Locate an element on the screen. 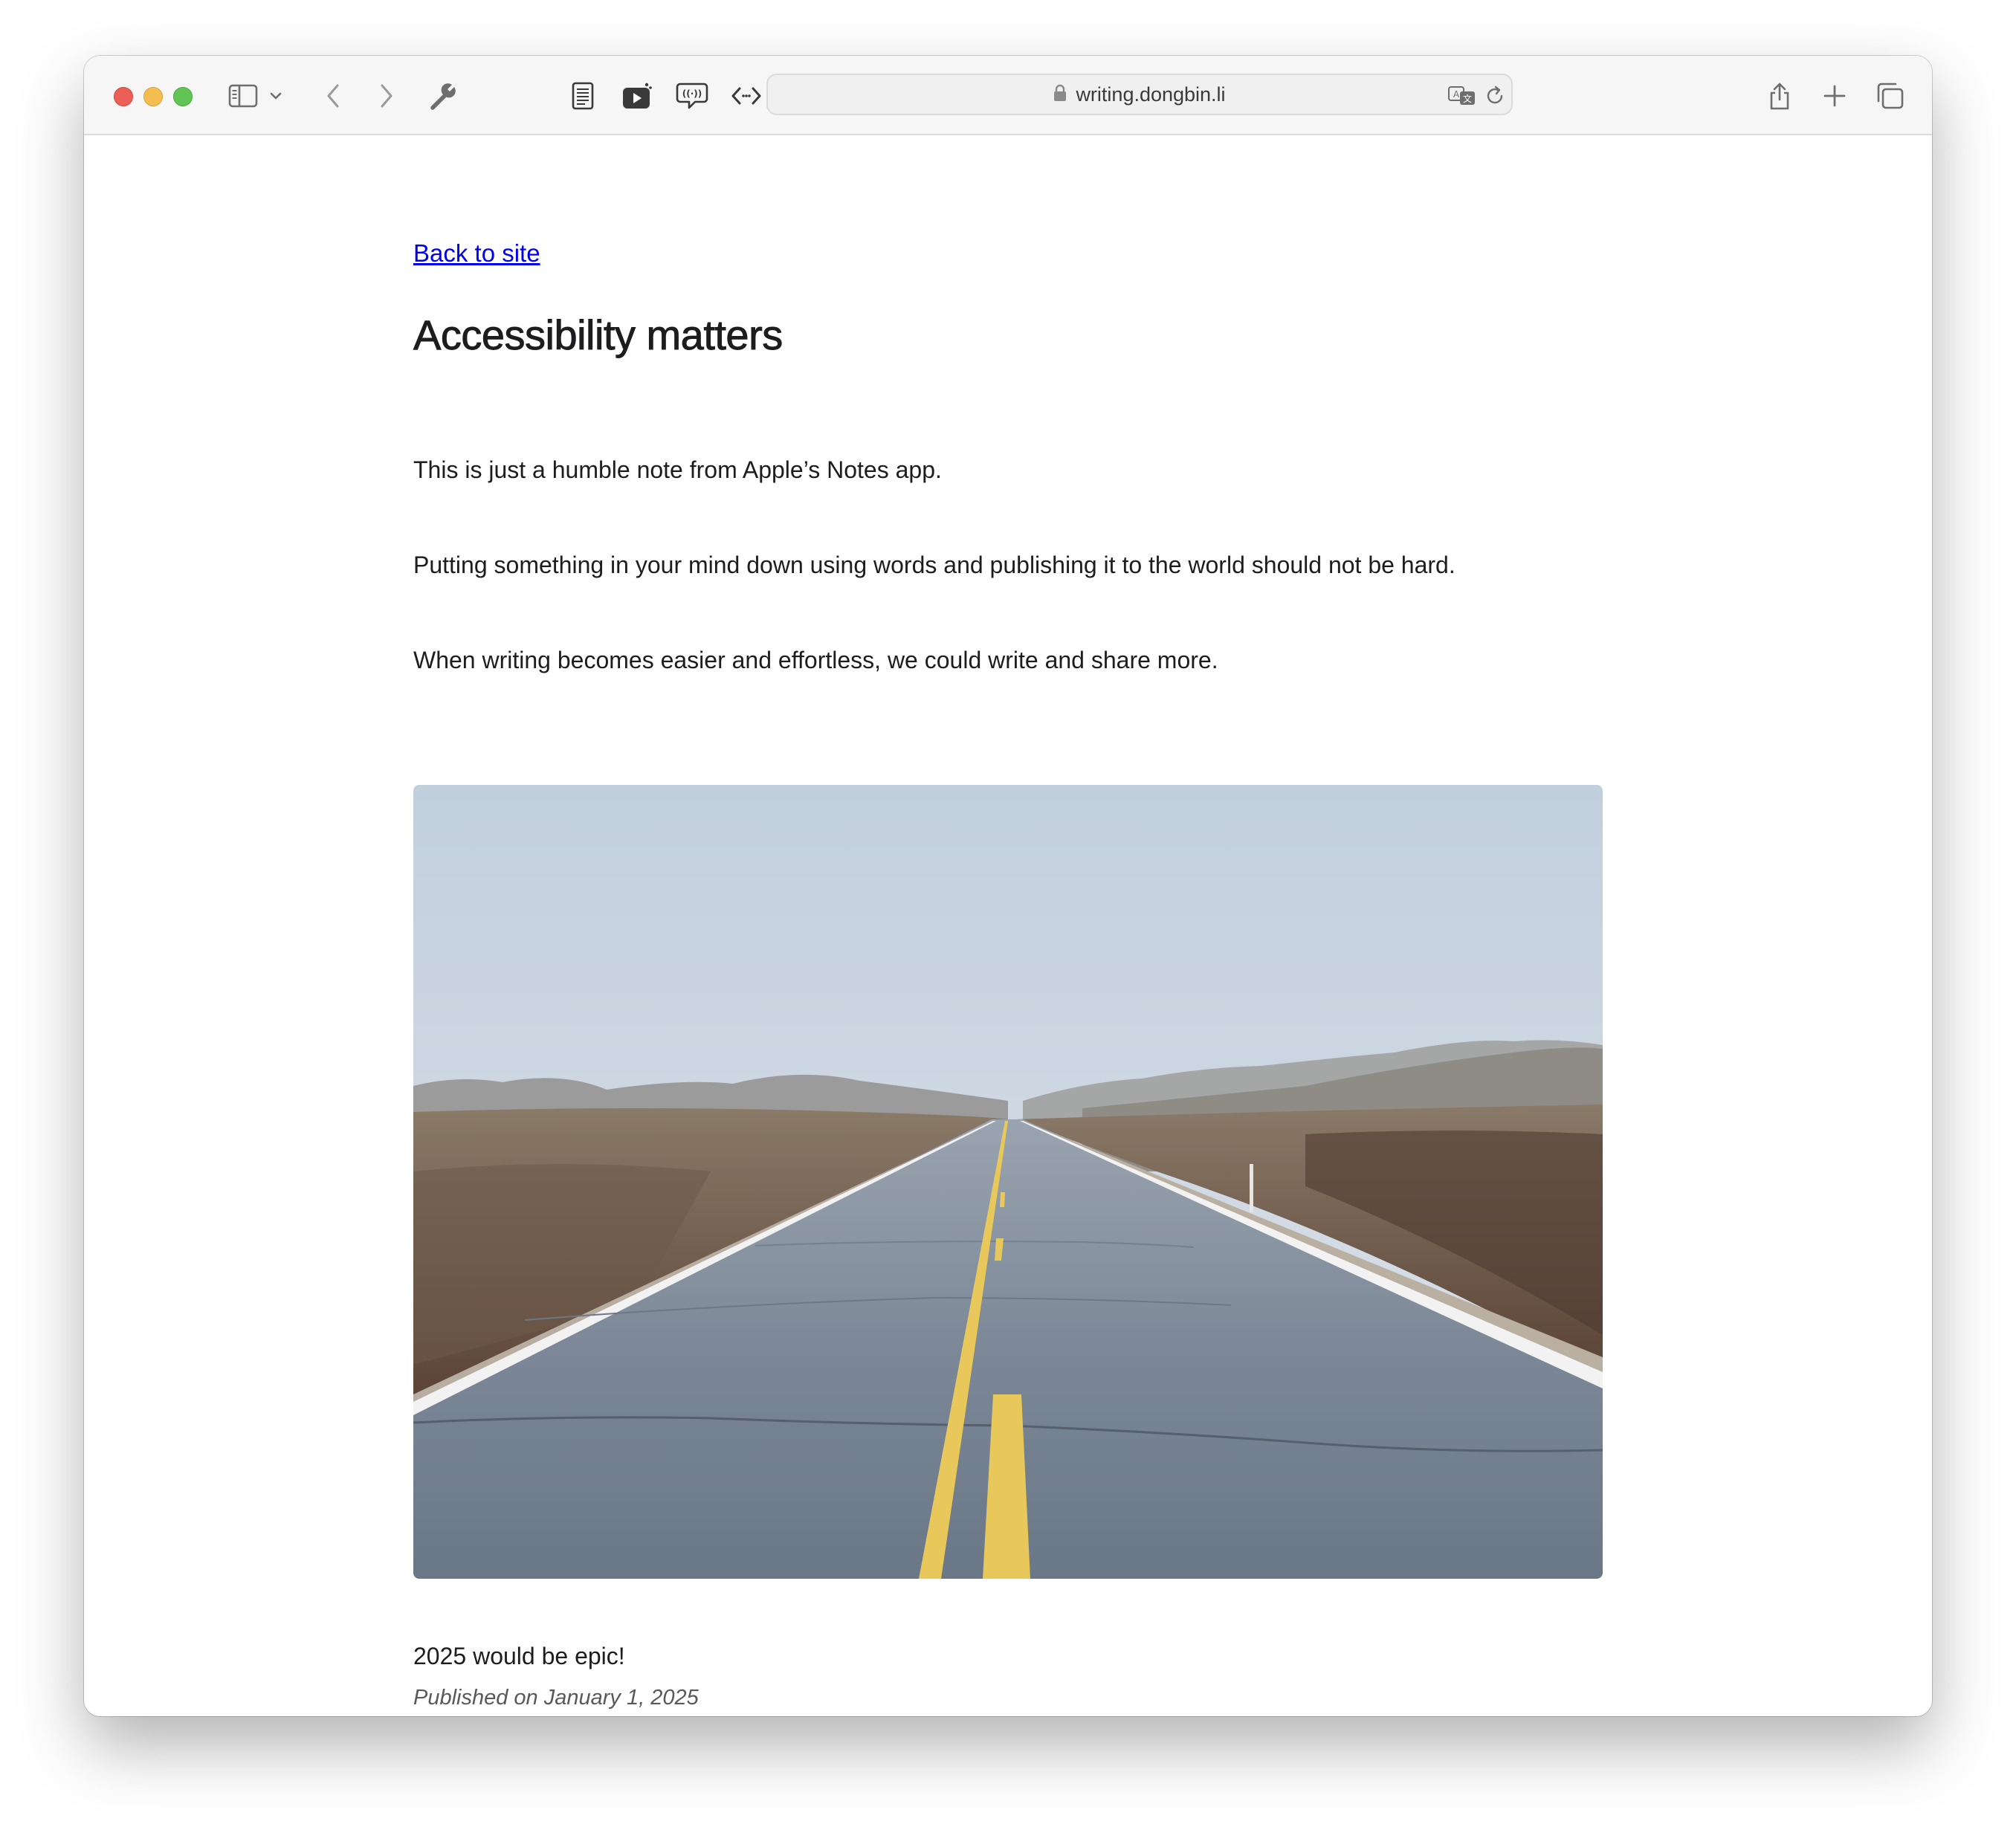 The width and height of the screenshot is (2016, 1827). closing-paragraph: 2025 would be epic! is located at coordinates (519, 1656).